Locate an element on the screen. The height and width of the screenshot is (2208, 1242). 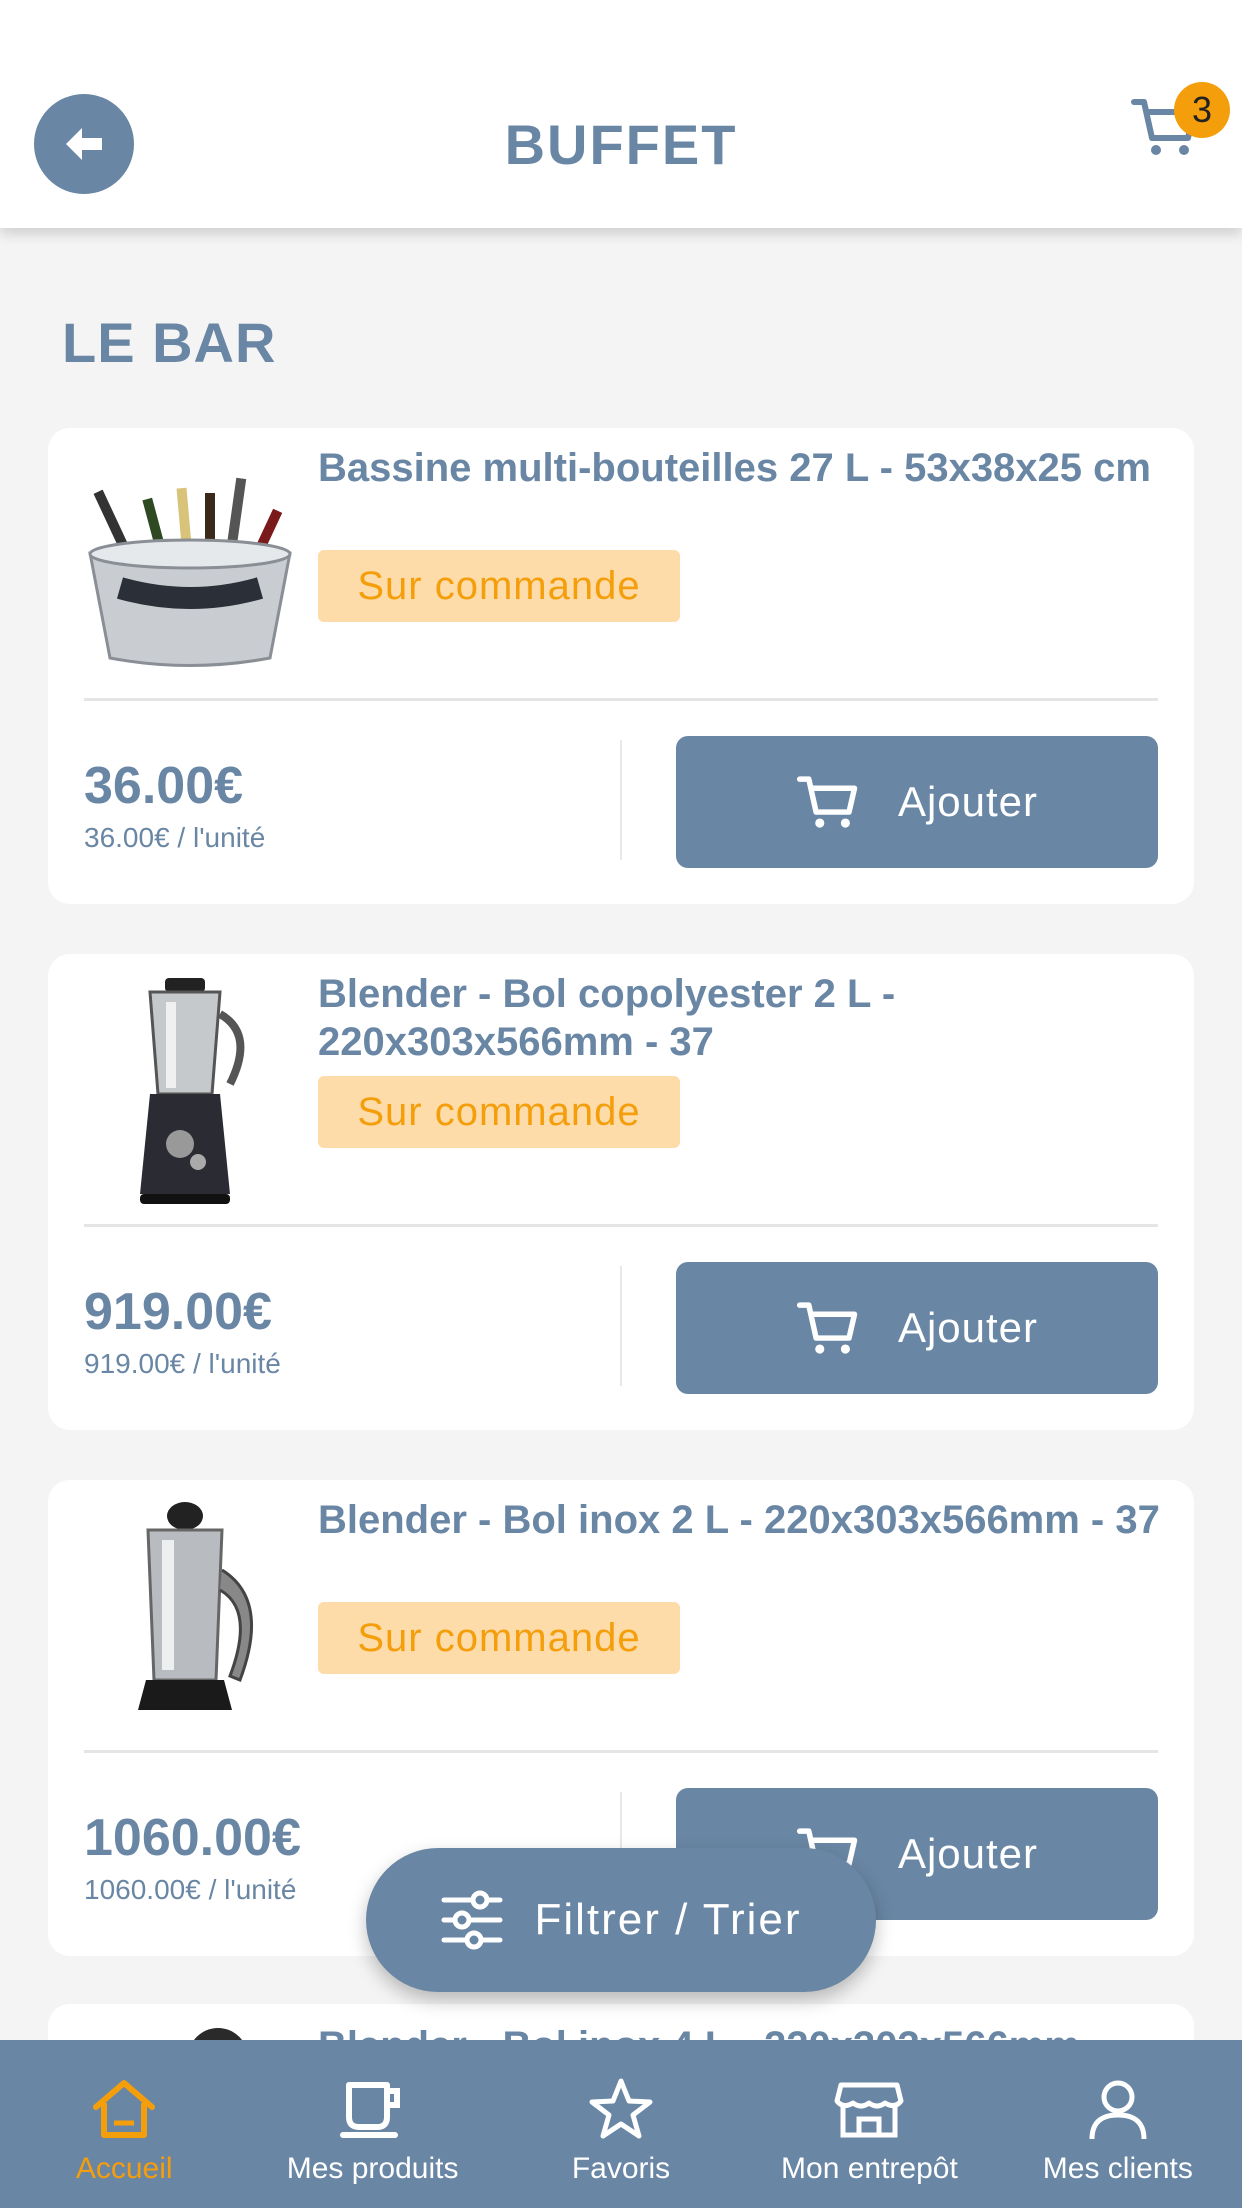
nav-label: Mon entrepôt is located at coordinates (869, 2168).